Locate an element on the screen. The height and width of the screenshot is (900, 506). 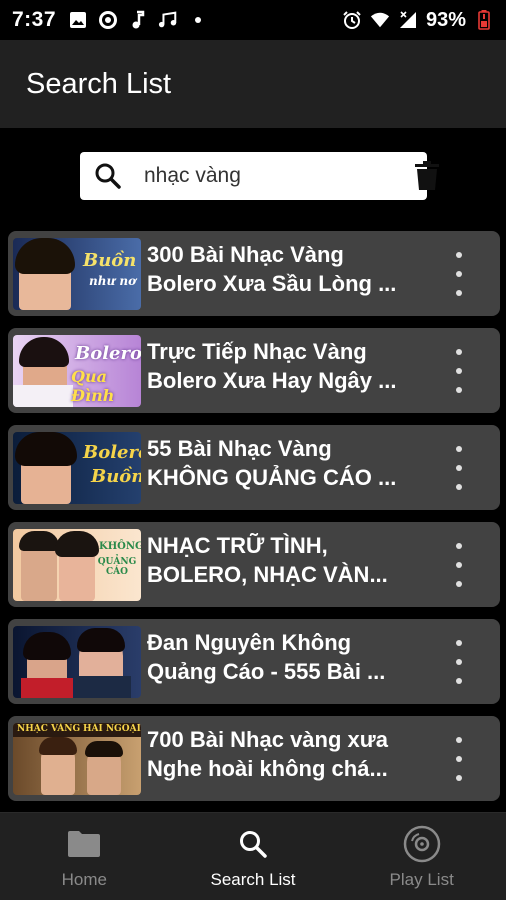
thumbnail-caption: Qua Đình is located at coordinates (93, 385).